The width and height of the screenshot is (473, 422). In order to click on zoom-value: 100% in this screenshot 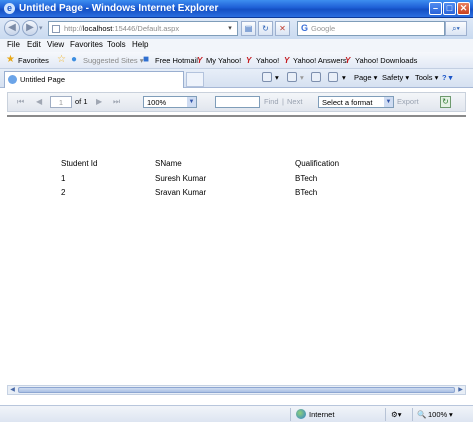, I will do `click(157, 102)`.